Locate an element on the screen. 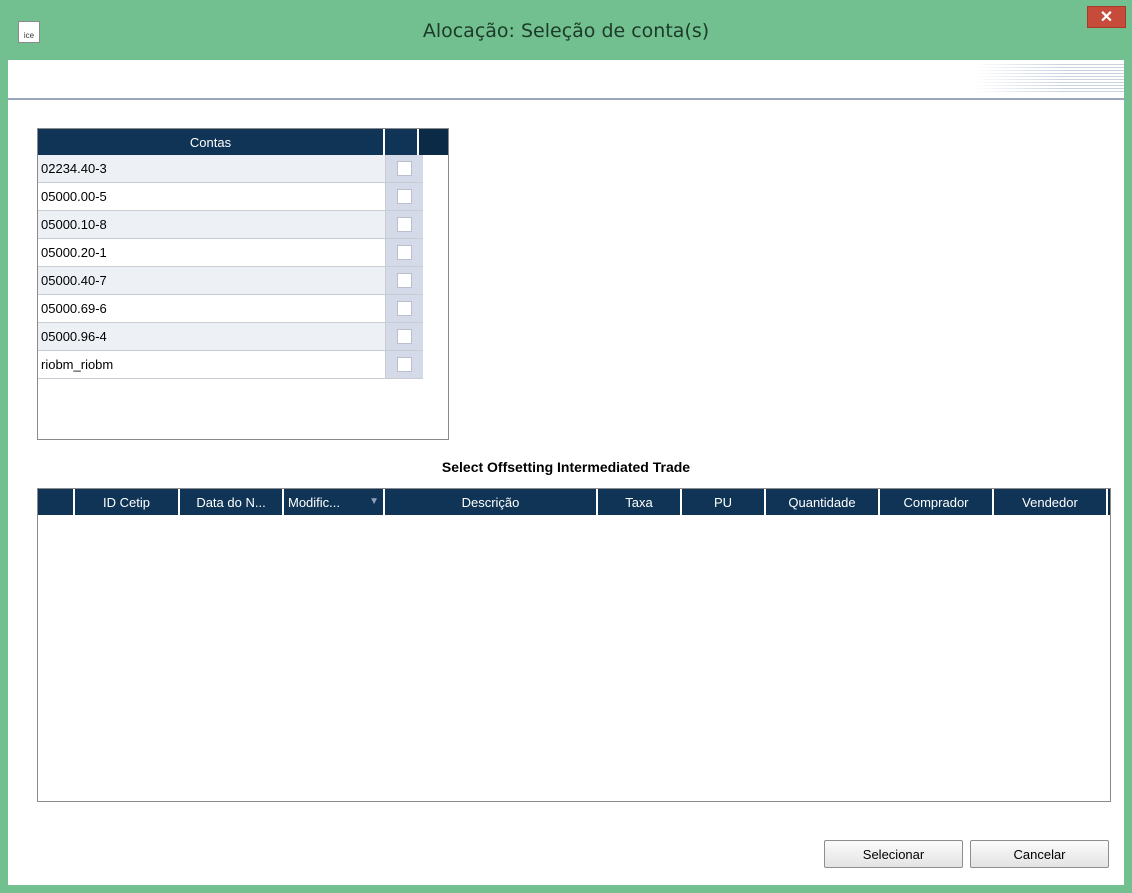 The width and height of the screenshot is (1132, 893). column-header-label: Comprador is located at coordinates (936, 502).